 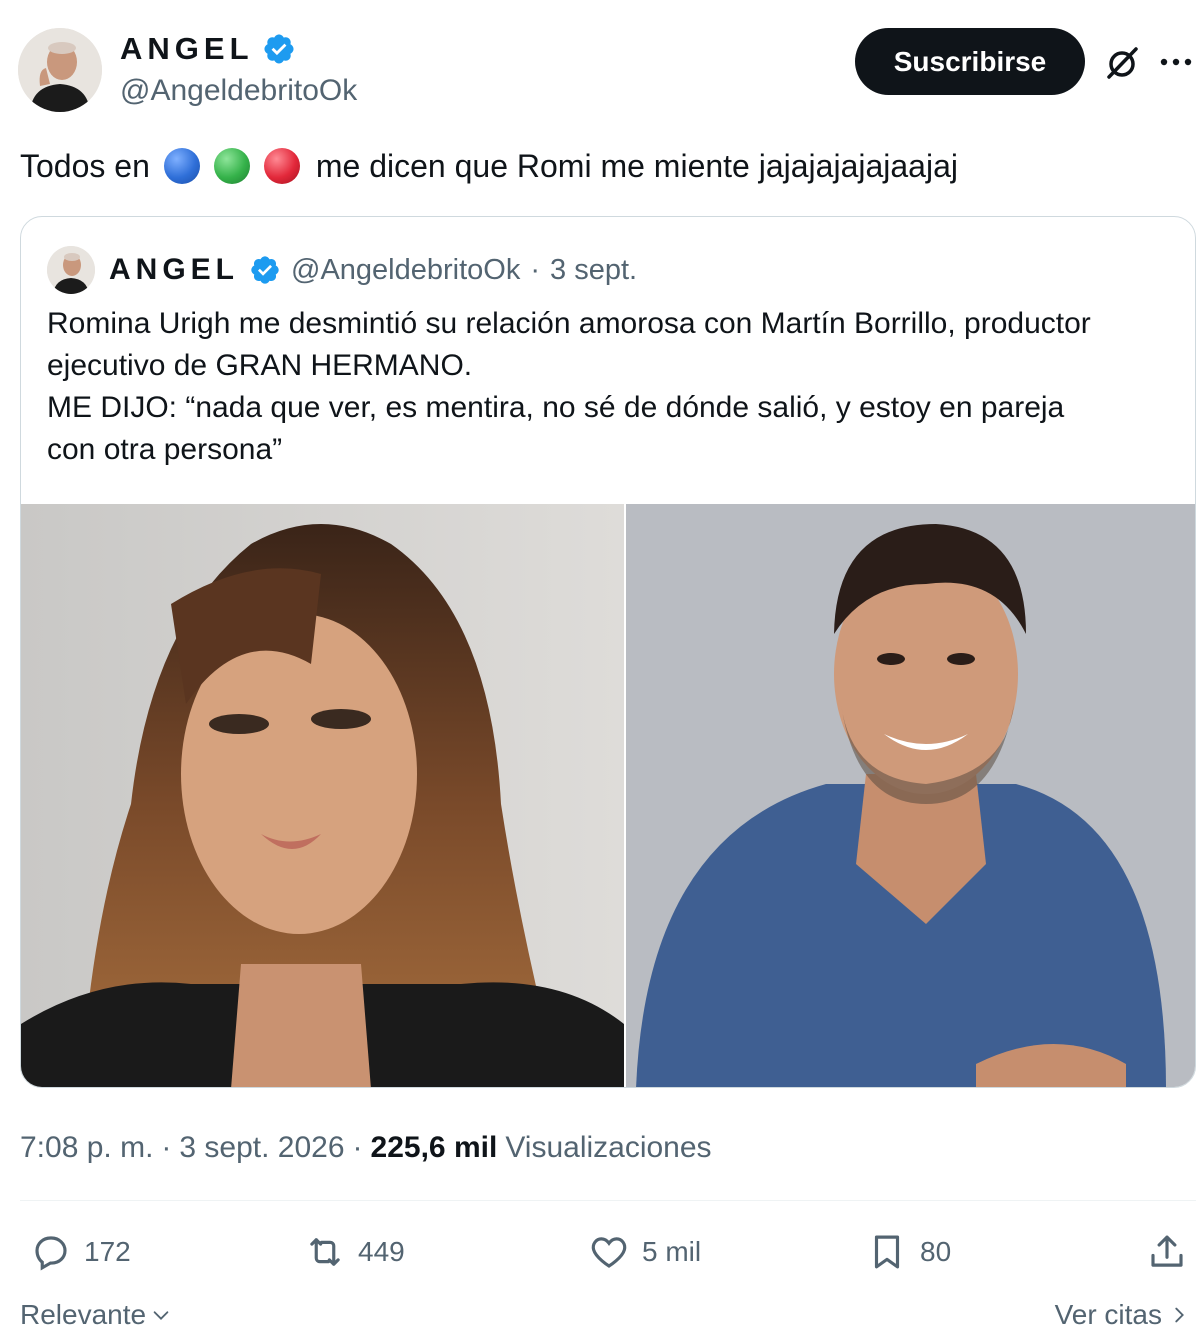 What do you see at coordinates (1108, 1314) in the screenshot?
I see `quotes-label: Ver citas` at bounding box center [1108, 1314].